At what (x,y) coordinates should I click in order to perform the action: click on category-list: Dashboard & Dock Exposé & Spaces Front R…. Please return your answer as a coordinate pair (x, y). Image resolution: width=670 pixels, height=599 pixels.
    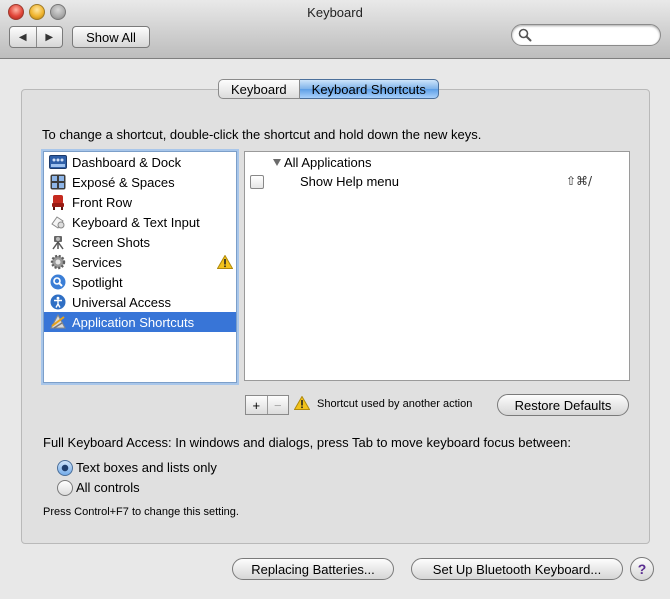
    Looking at the image, I should click on (140, 267).